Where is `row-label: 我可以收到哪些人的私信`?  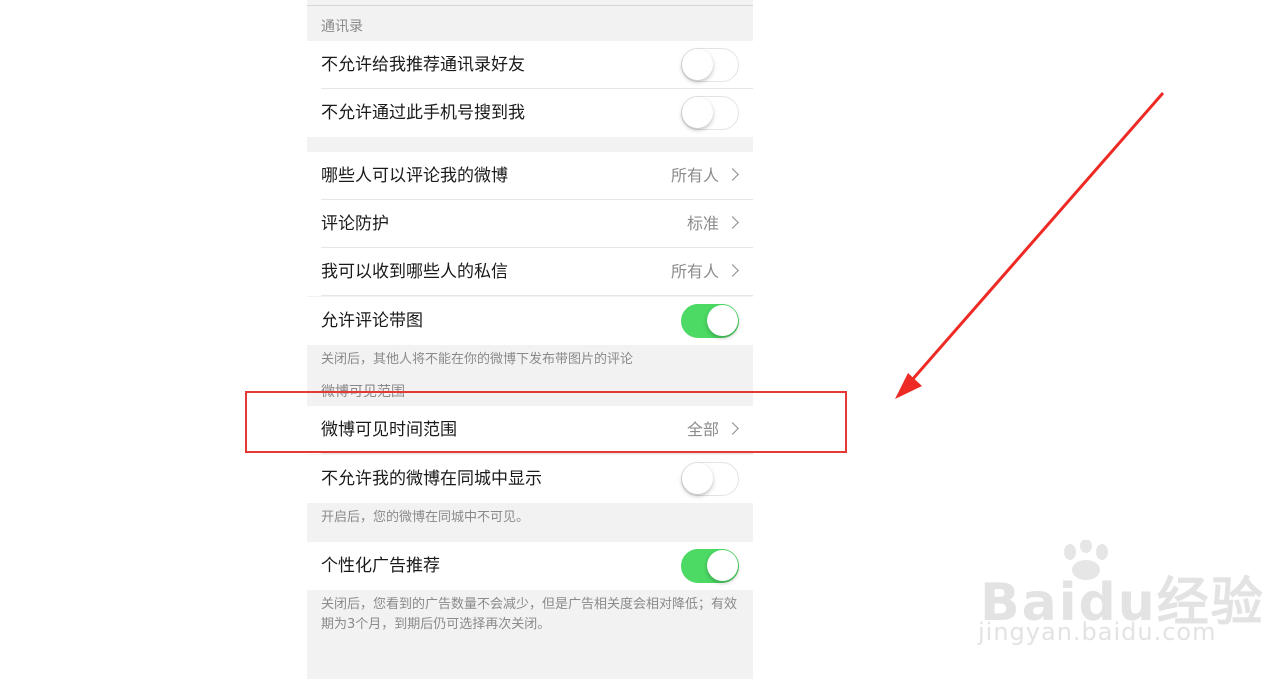
row-label: 我可以收到哪些人的私信 is located at coordinates (414, 272).